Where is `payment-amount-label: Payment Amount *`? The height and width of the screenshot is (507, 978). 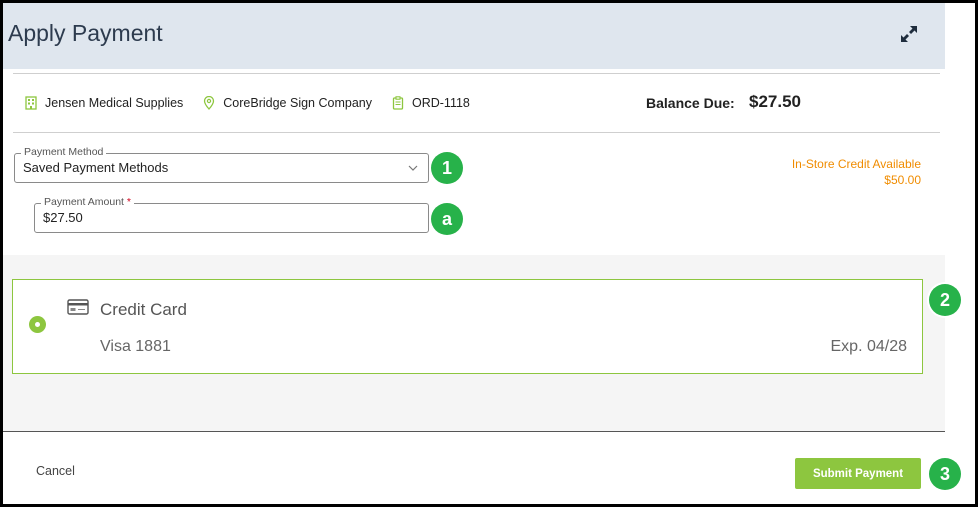 payment-amount-label: Payment Amount * is located at coordinates (87, 202).